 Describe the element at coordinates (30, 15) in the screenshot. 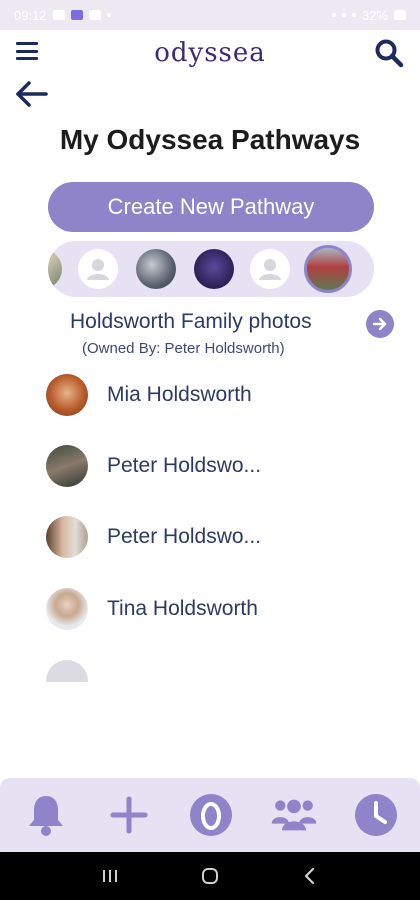

I see `status-time: 09:12` at that location.